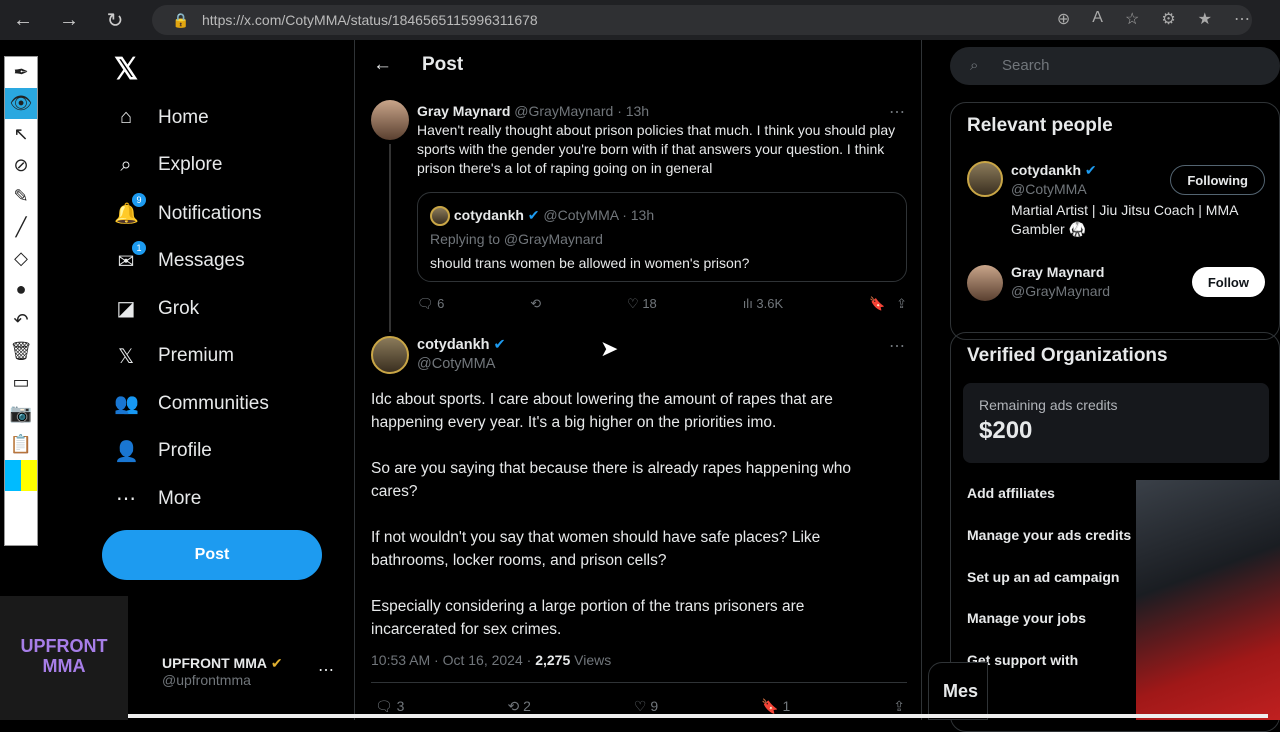 This screenshot has width=1280, height=732. What do you see at coordinates (642, 304) in the screenshot?
I see `like-button: ♡ 18` at bounding box center [642, 304].